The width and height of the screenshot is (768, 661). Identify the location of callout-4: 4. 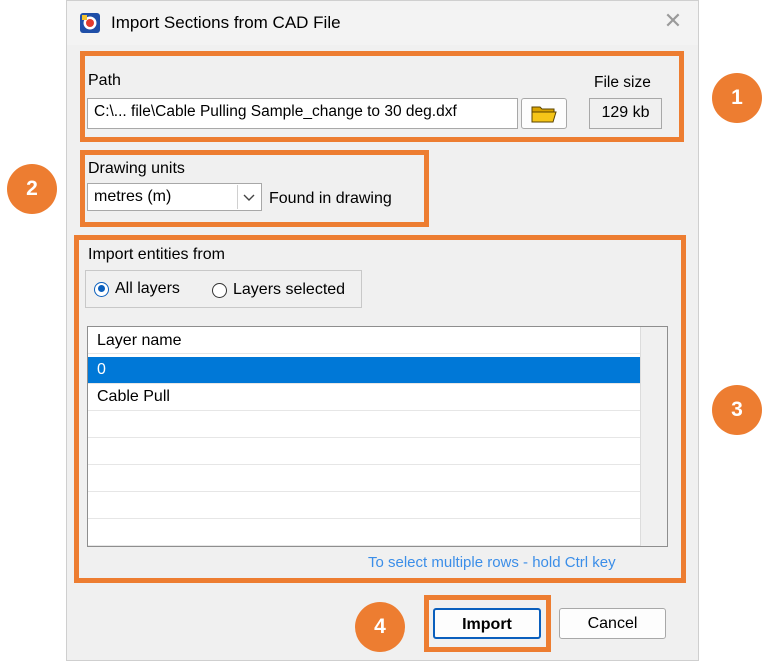
(380, 627).